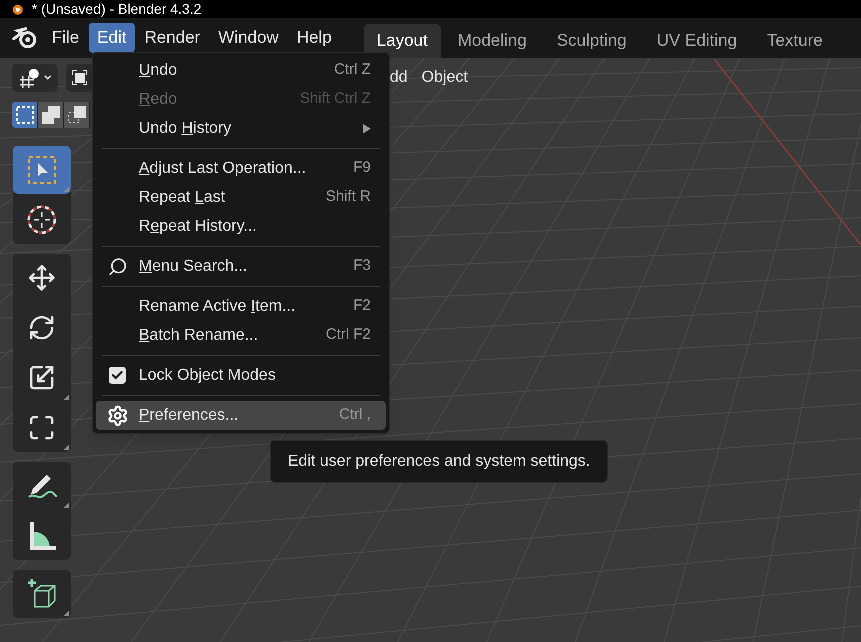 The width and height of the screenshot is (861, 642). I want to click on shortcut-text: F3, so click(362, 266).